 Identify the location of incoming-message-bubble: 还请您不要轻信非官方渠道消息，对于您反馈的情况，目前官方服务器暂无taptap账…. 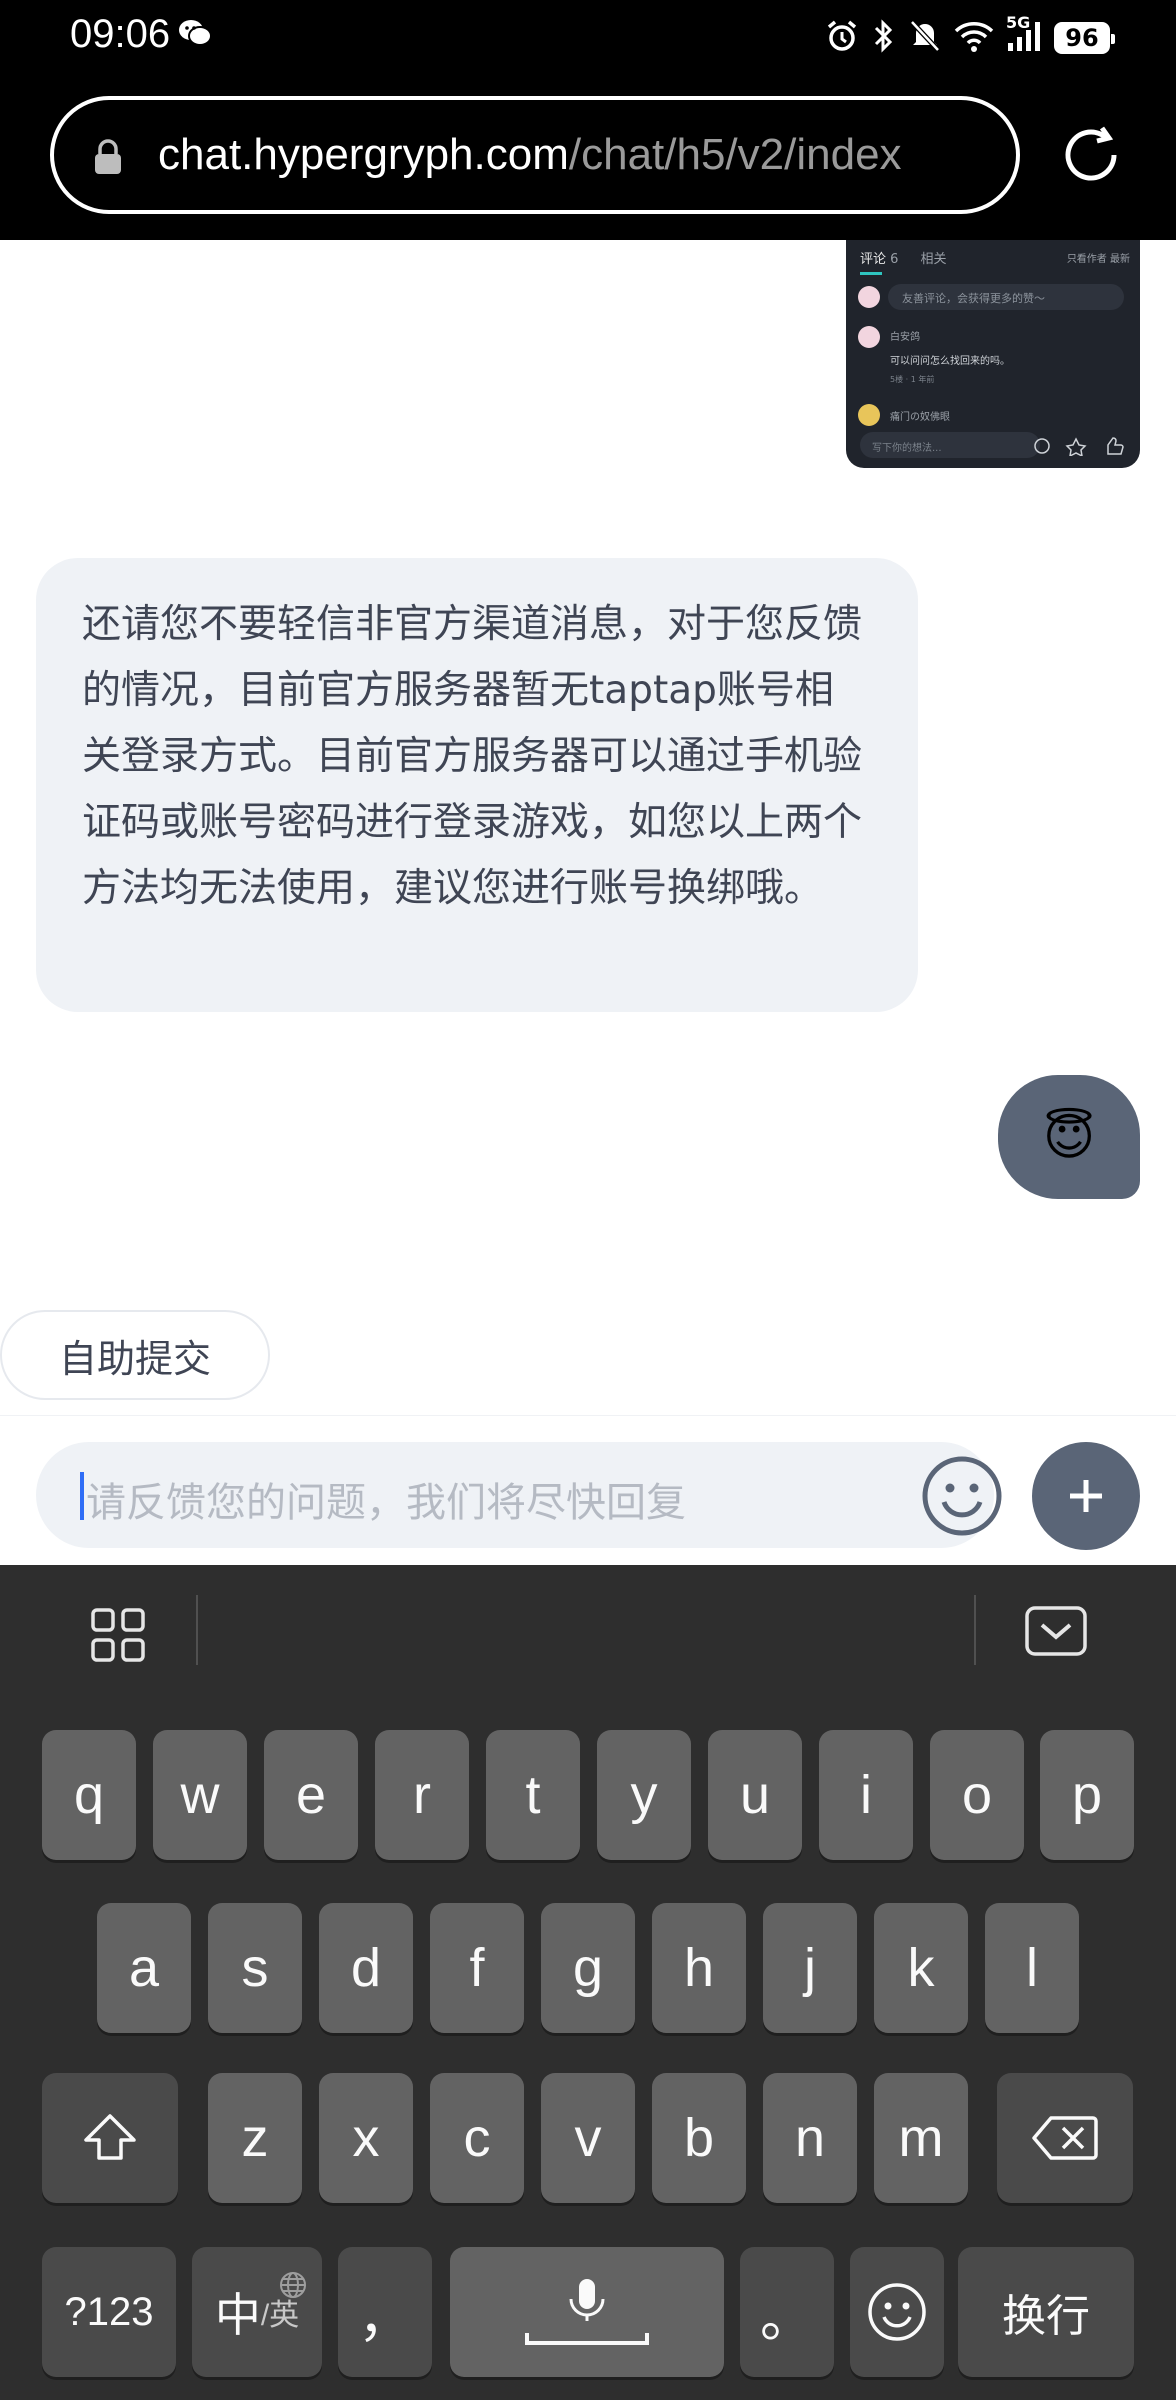
(477, 785).